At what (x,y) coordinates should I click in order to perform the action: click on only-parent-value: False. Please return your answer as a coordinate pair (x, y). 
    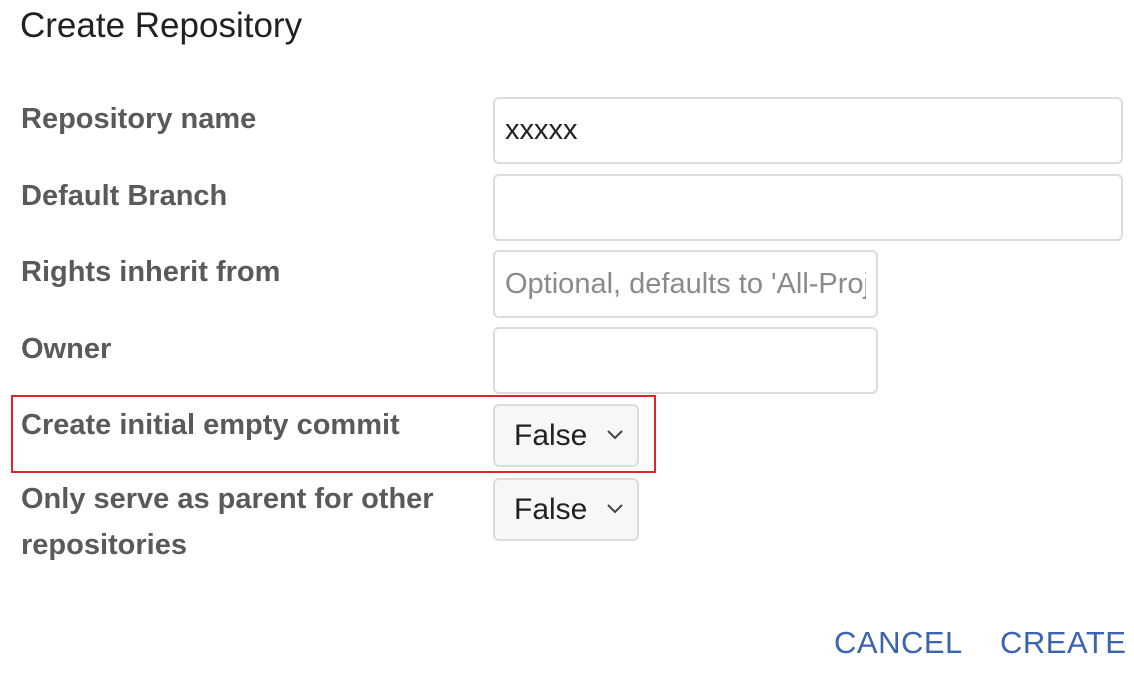
    Looking at the image, I should click on (551, 509).